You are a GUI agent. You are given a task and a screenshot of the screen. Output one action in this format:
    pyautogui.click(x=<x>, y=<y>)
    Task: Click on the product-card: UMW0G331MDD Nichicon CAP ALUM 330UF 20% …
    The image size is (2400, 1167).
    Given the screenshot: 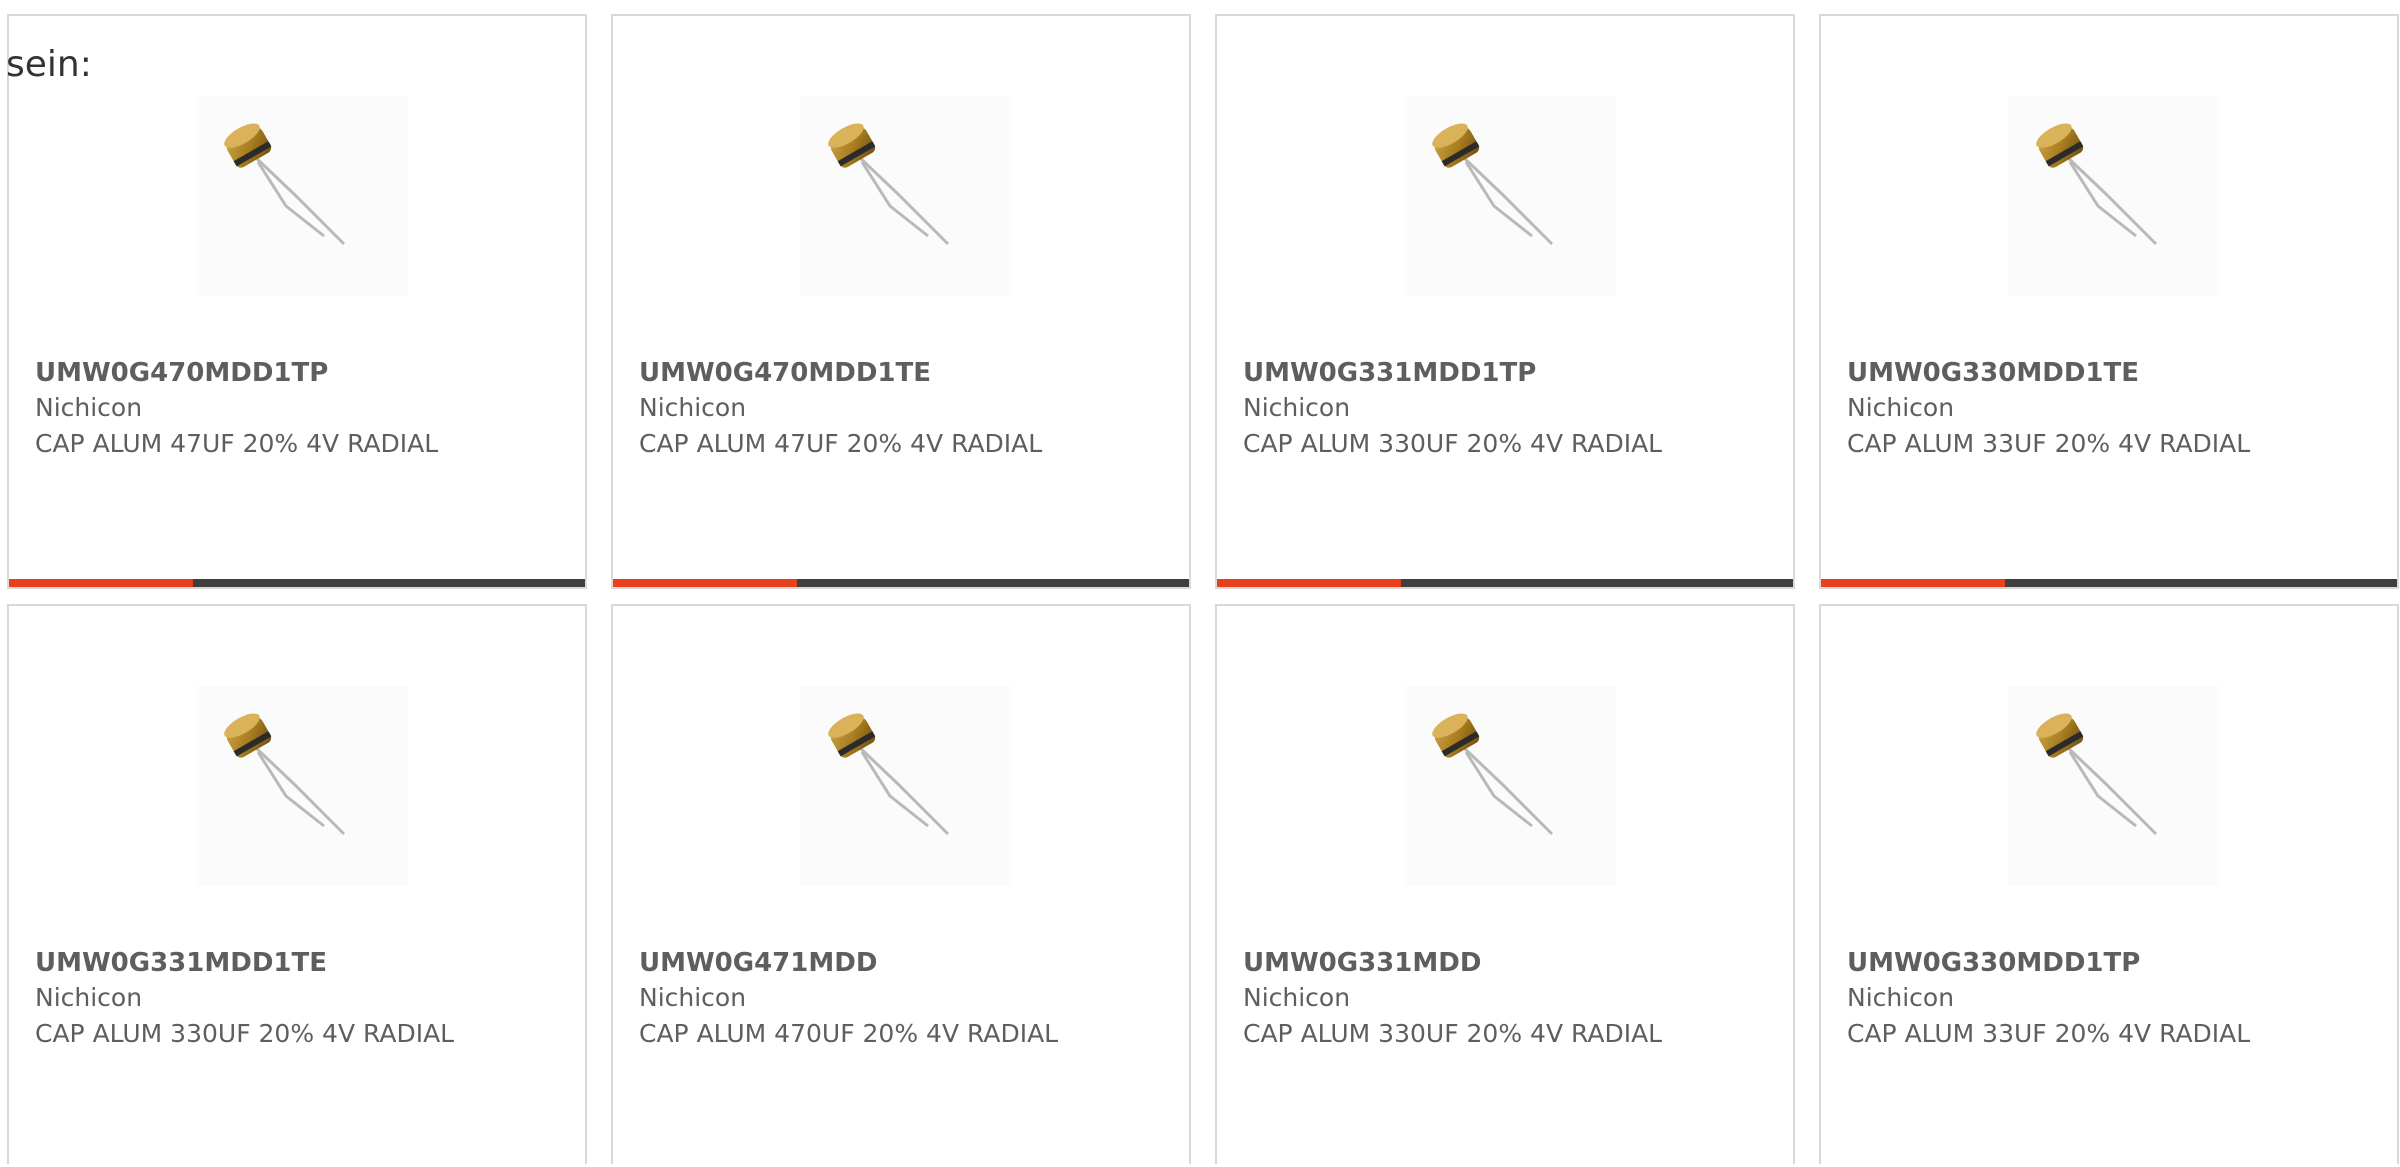 What is the action you would take?
    pyautogui.click(x=1505, y=884)
    